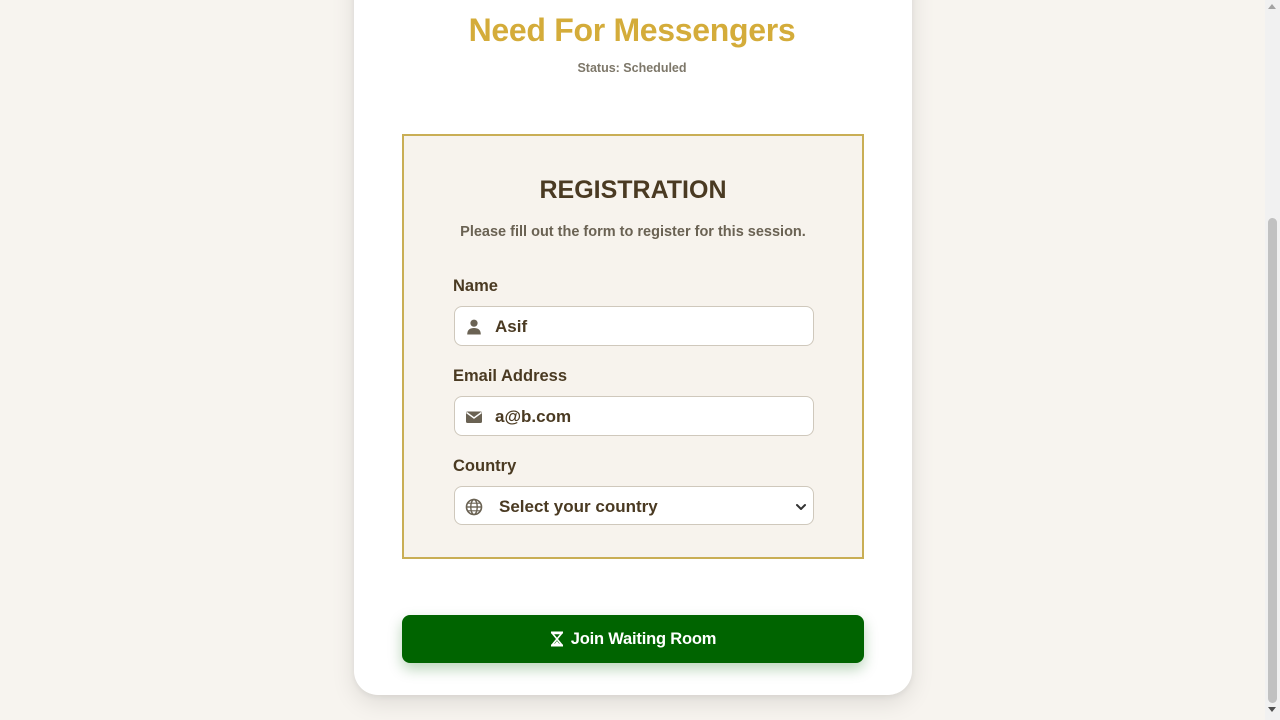 This screenshot has height=720, width=1280. I want to click on join-waiting-room-button: Join Waiting Room, so click(633, 639).